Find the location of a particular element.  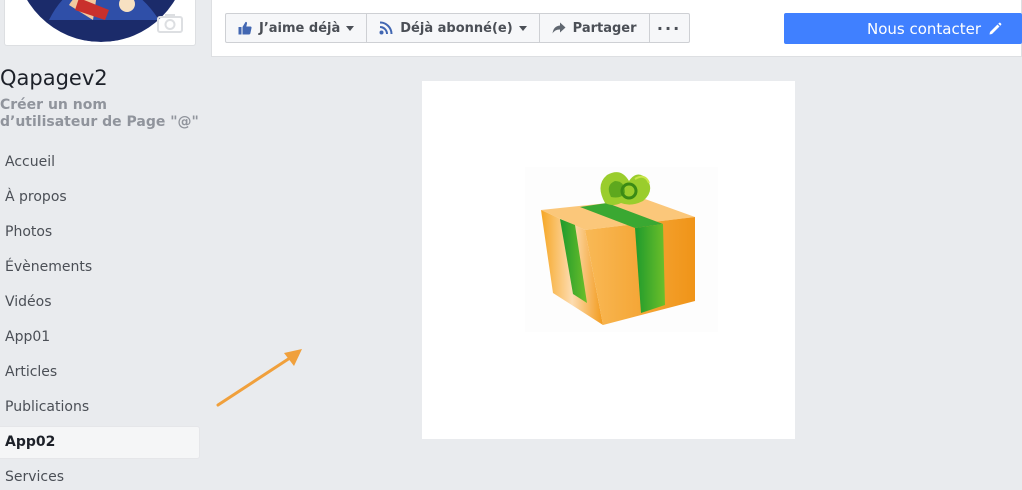

contact-us-button: Nous contacter is located at coordinates (903, 28).